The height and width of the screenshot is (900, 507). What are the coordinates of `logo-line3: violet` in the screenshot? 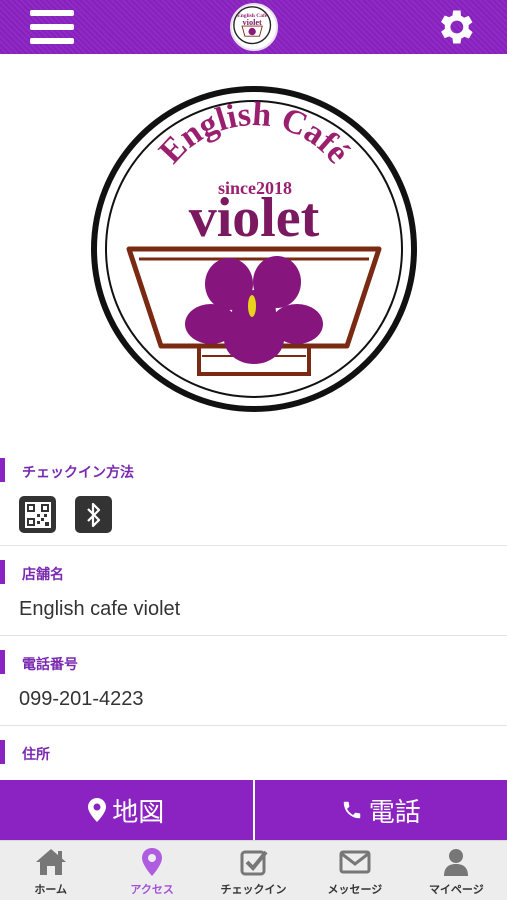 It's located at (253, 218).